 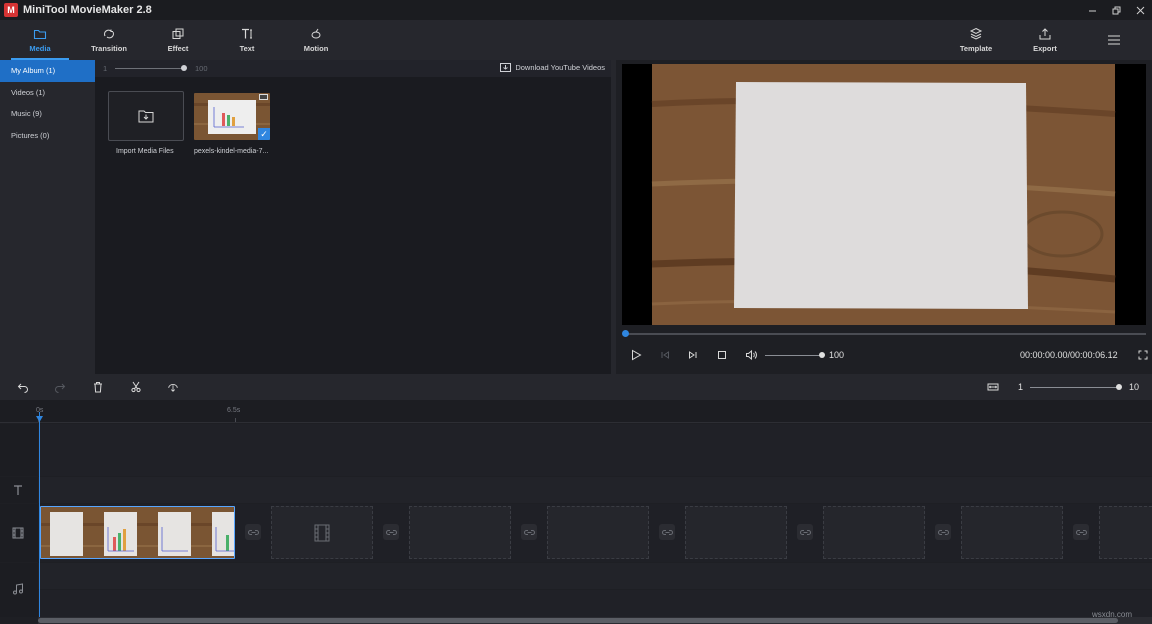 I want to click on menu-button, so click(x=1114, y=40).